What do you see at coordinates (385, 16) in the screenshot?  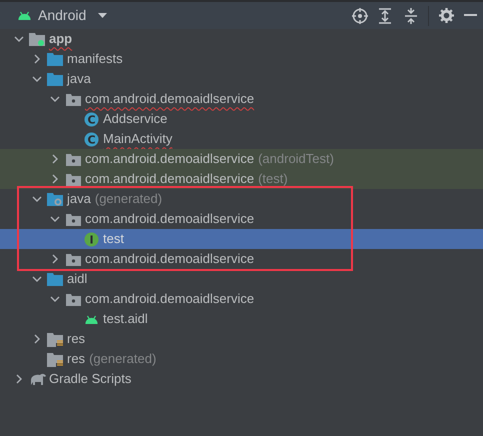 I see `expand-all-icon` at bounding box center [385, 16].